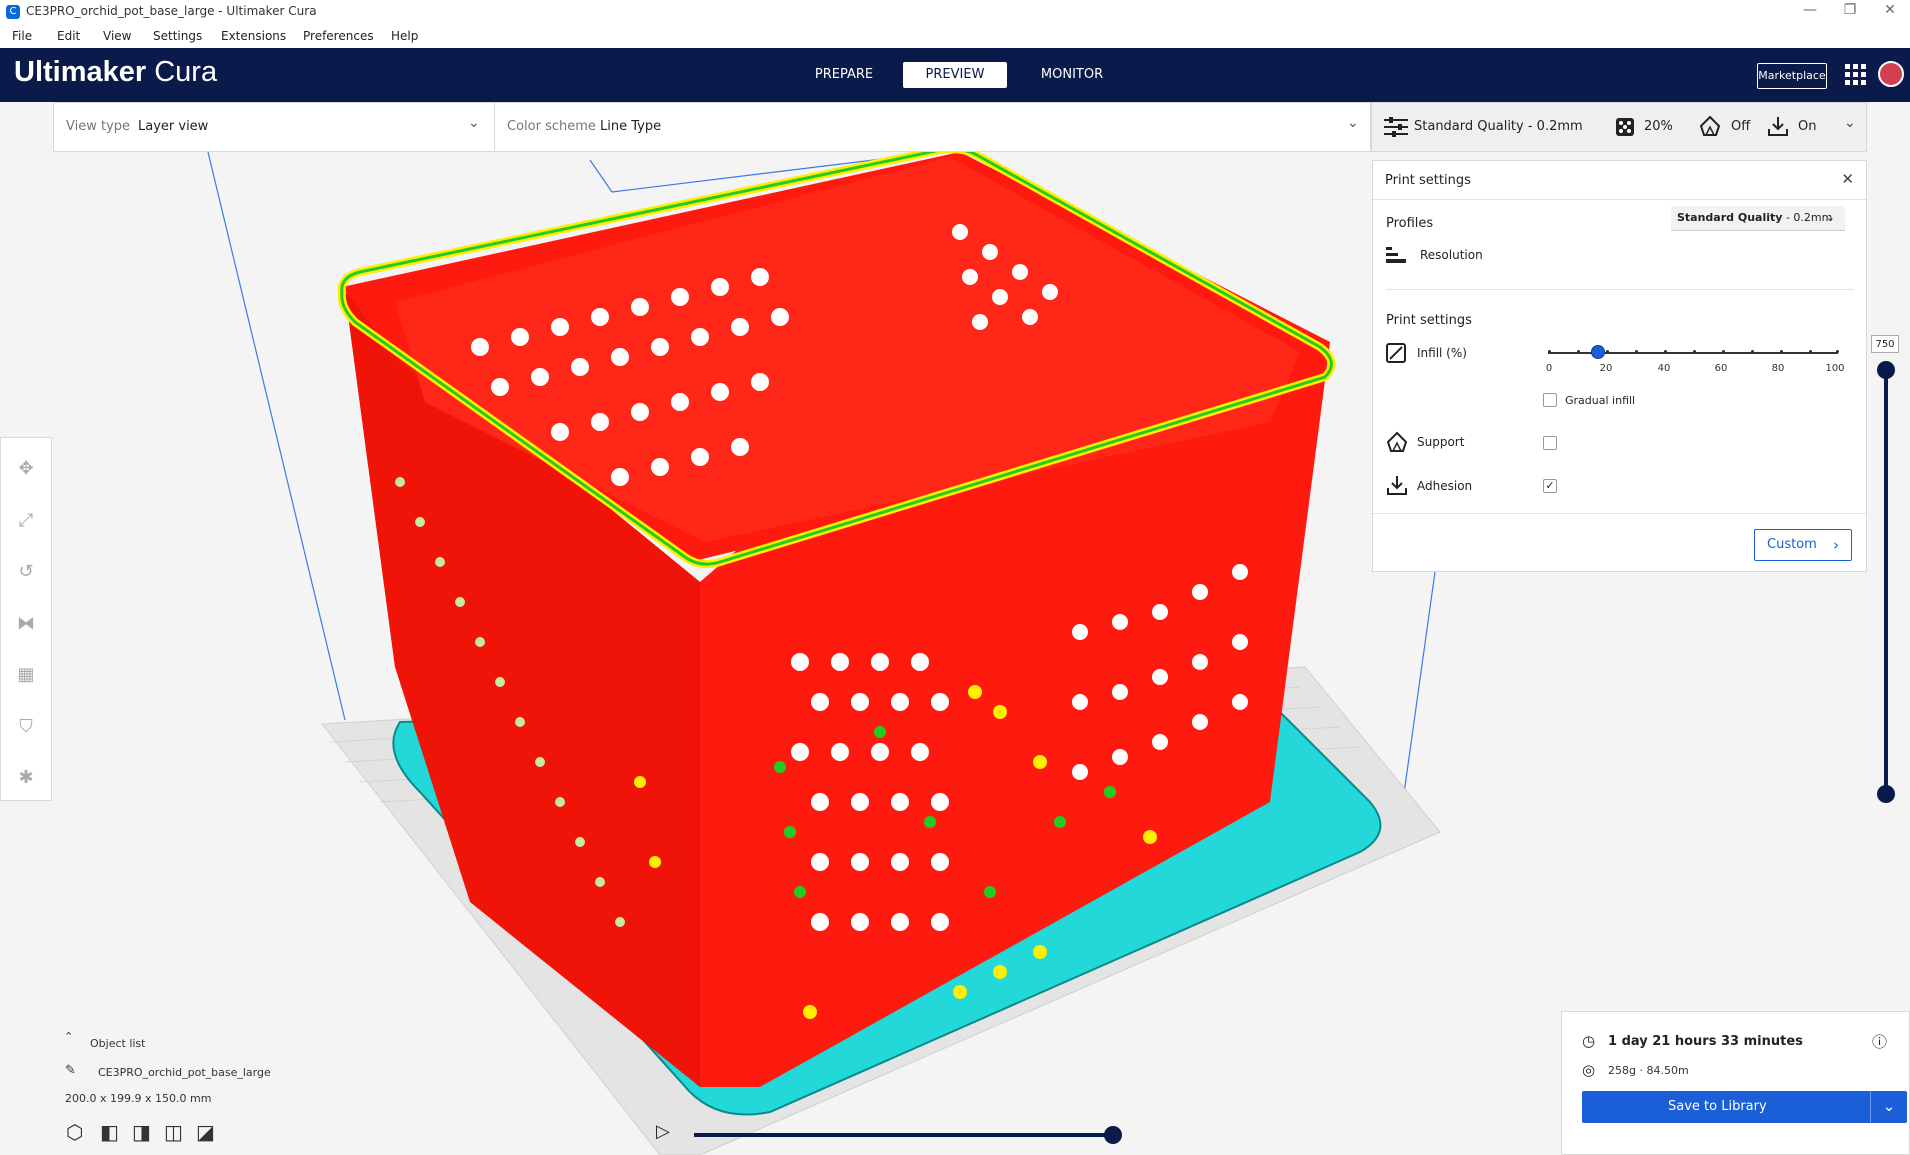  I want to click on chevron-up-icon: ⌃, so click(68, 1036).